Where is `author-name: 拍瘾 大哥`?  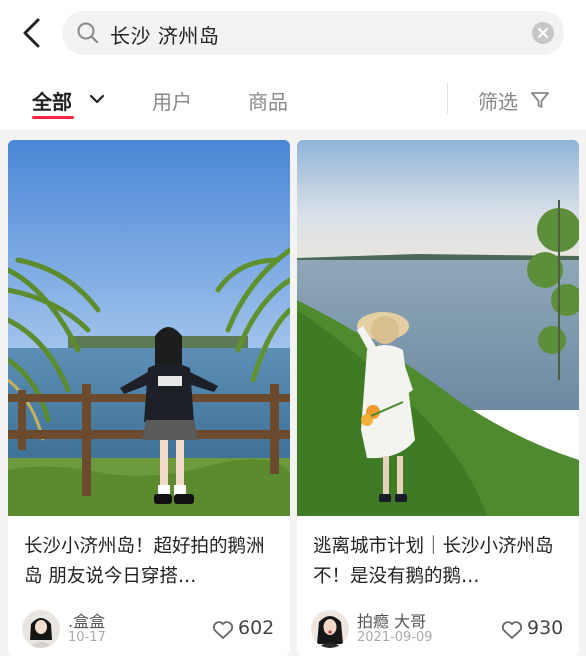
author-name: 拍瘾 大哥 is located at coordinates (391, 620).